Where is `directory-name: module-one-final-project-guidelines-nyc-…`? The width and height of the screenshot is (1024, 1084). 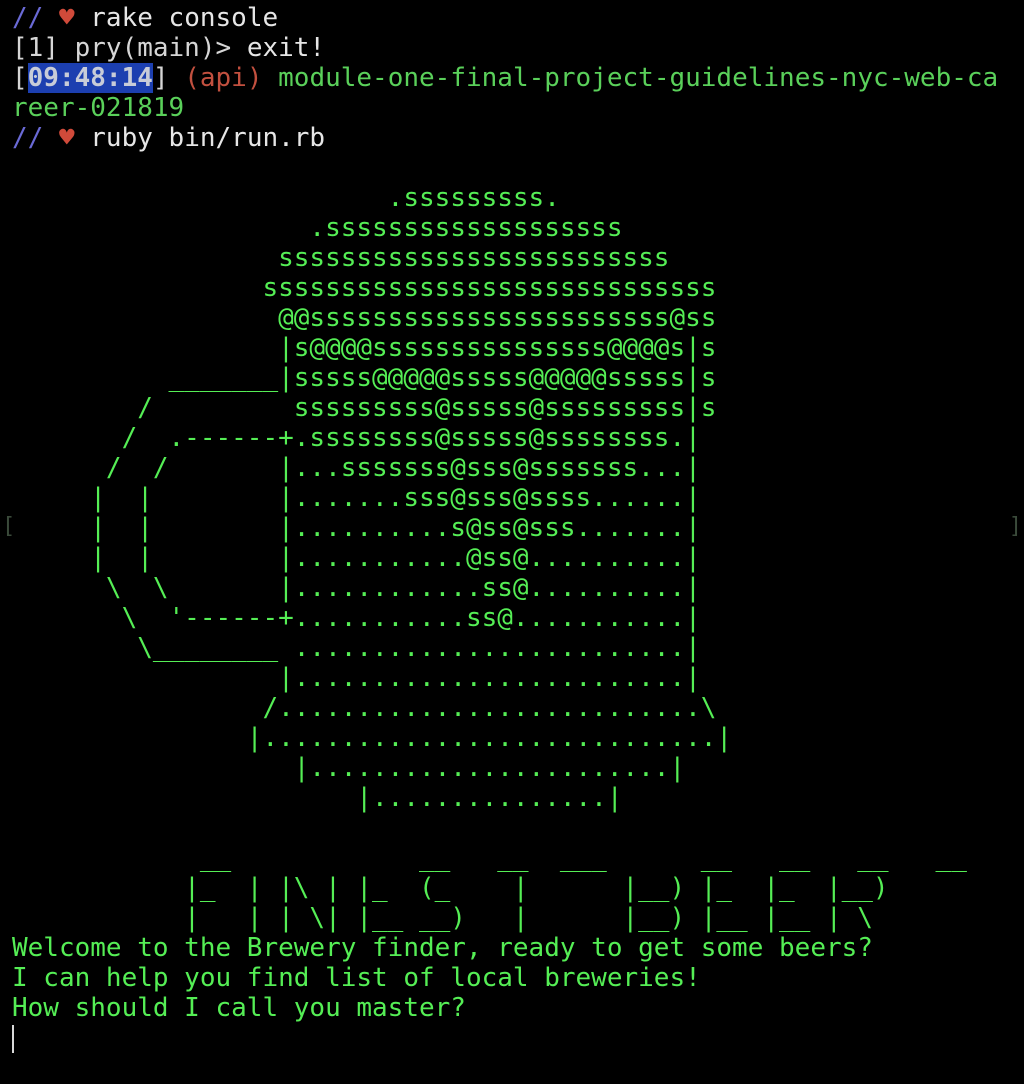 directory-name: module-one-final-project-guidelines-nyc-… is located at coordinates (638, 78).